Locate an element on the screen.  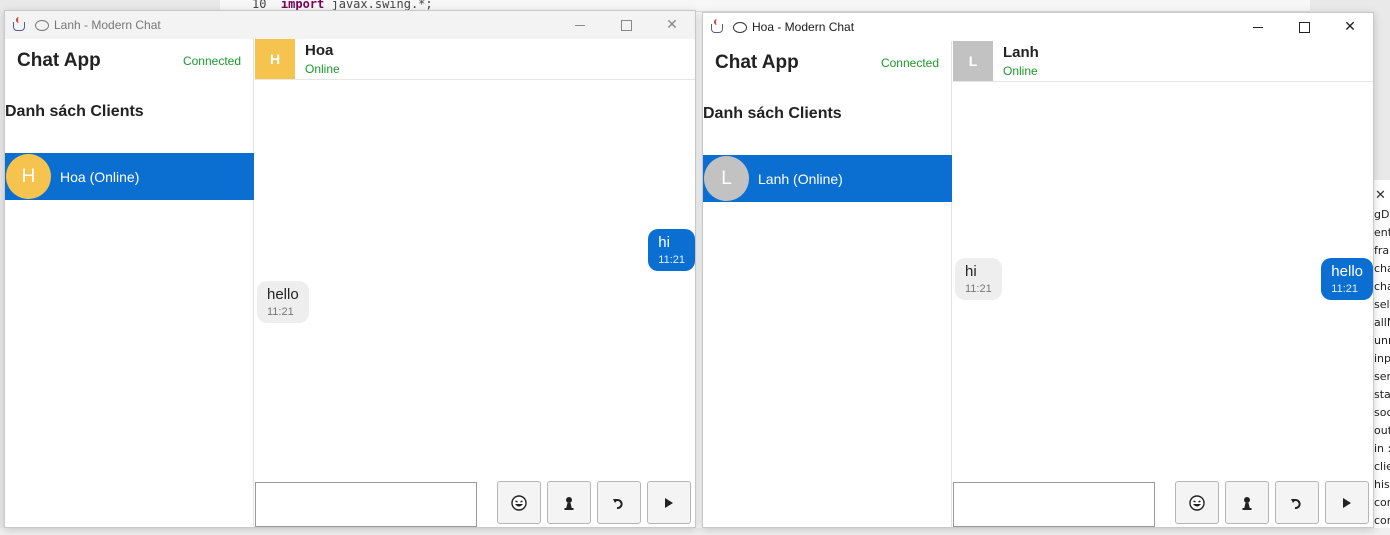
message-received: hello 11:21 is located at coordinates (283, 302).